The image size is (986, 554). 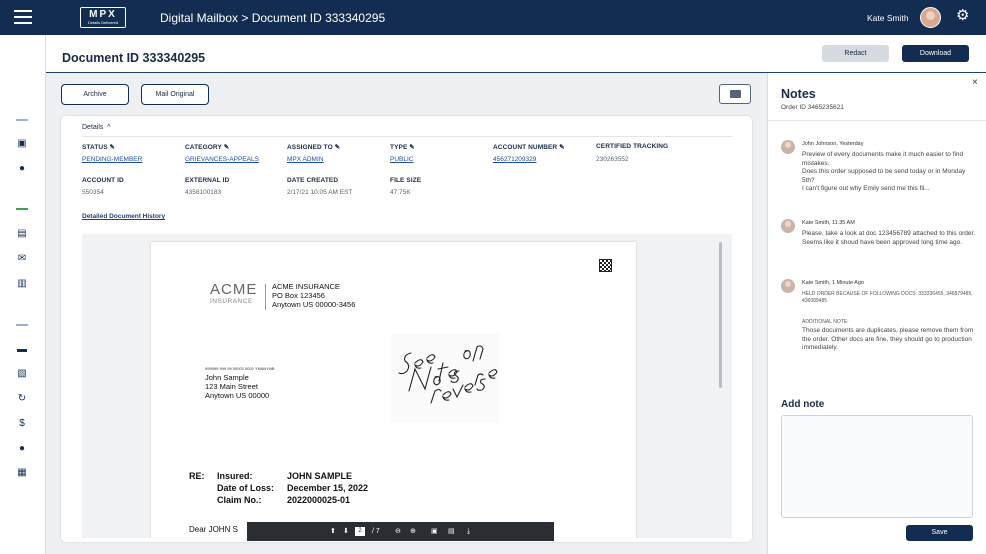 I want to click on hamburger-icon, so click(x=23, y=17).